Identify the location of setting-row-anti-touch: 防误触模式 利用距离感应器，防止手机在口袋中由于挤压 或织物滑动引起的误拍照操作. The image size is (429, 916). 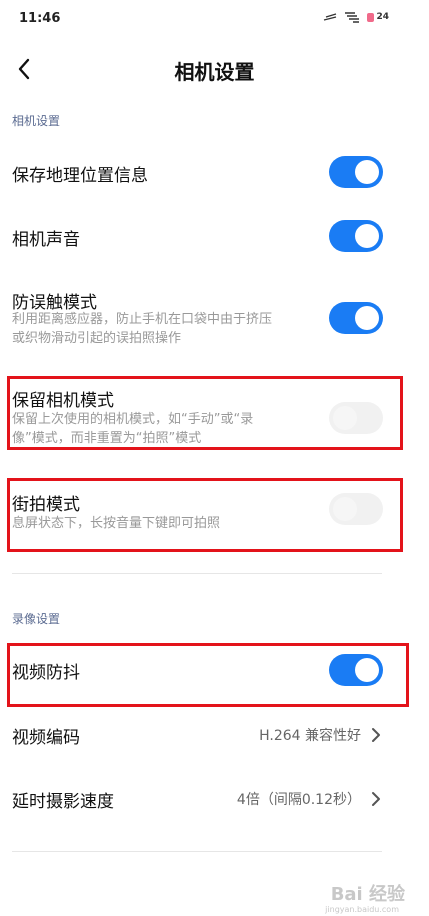
(214, 316).